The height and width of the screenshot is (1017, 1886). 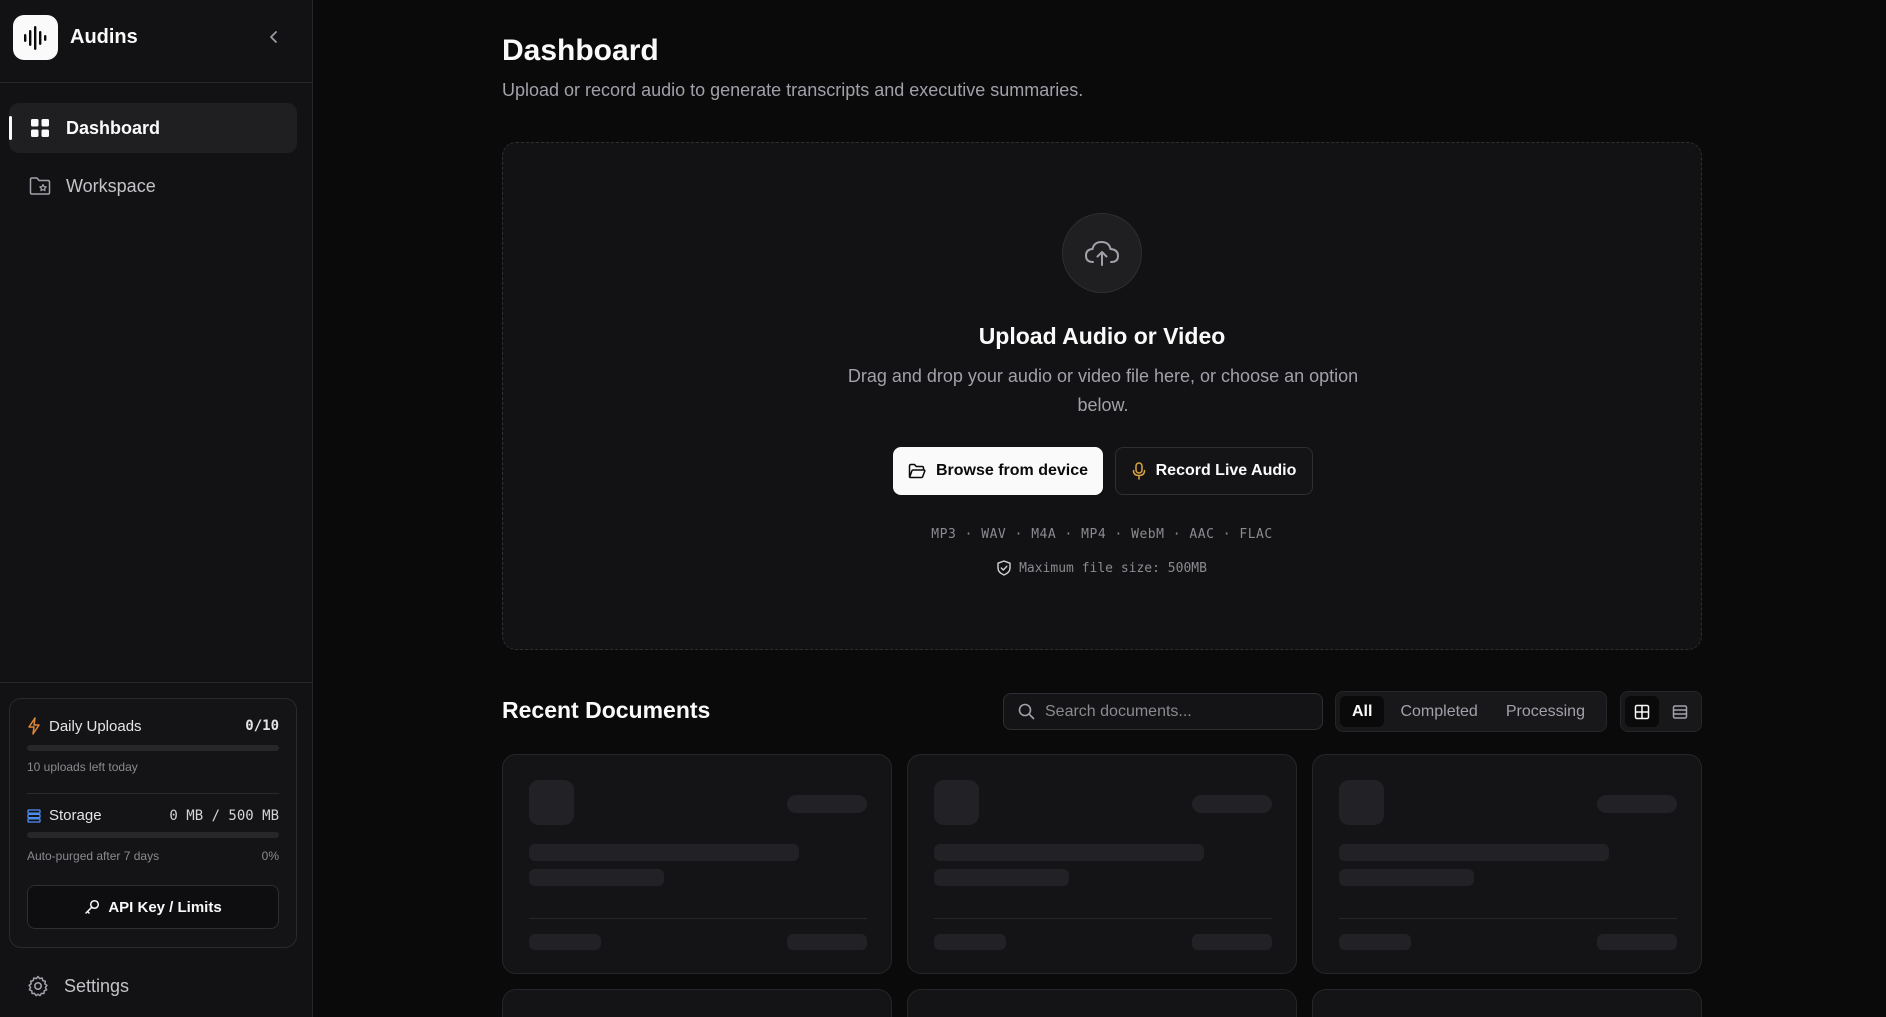 What do you see at coordinates (153, 835) in the screenshot?
I see `storage-progress-bar` at bounding box center [153, 835].